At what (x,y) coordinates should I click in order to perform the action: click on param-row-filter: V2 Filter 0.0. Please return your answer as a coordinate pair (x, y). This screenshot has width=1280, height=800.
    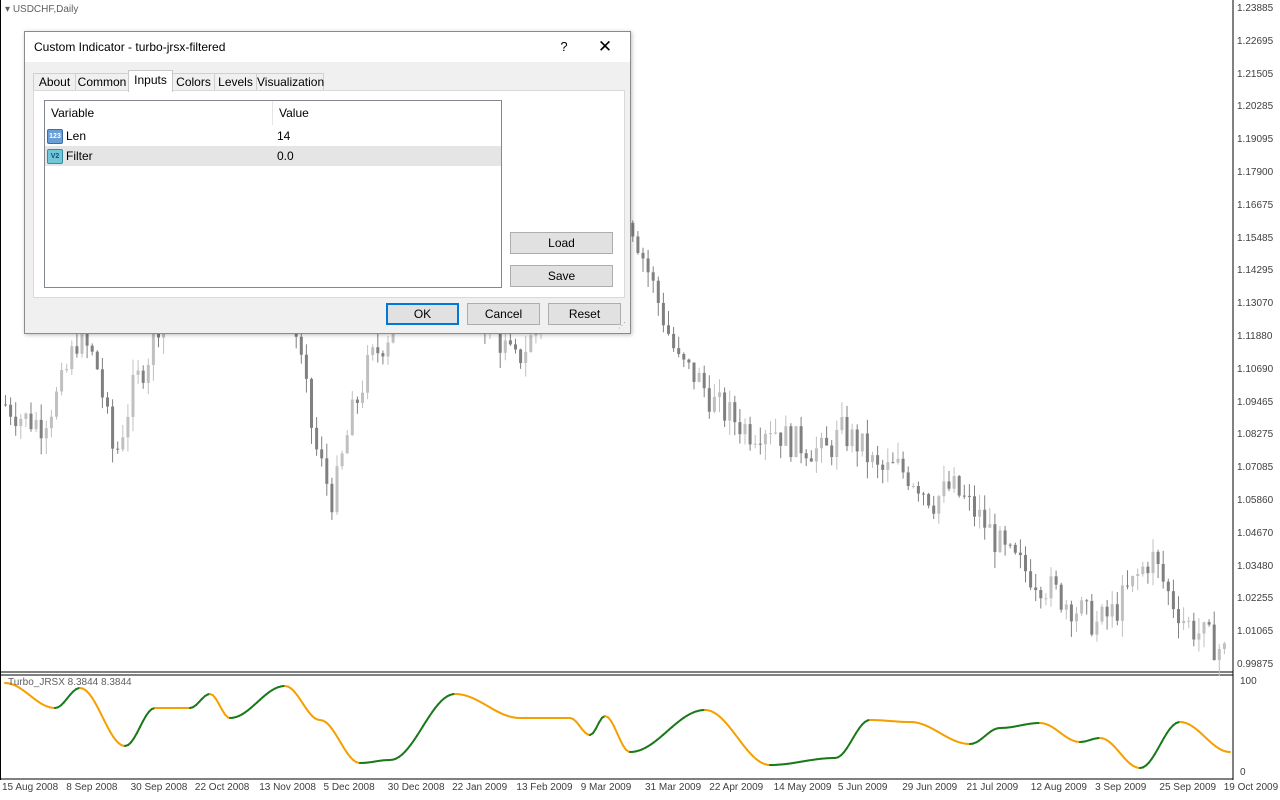
    Looking at the image, I should click on (273, 156).